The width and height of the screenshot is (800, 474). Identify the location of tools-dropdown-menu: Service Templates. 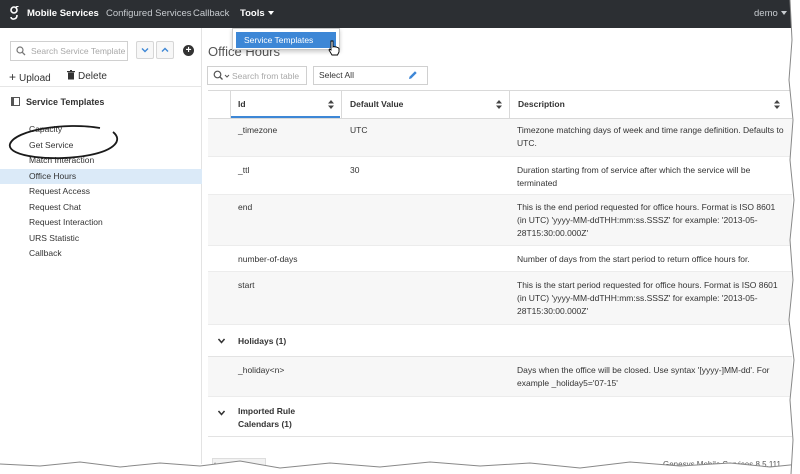
(286, 39).